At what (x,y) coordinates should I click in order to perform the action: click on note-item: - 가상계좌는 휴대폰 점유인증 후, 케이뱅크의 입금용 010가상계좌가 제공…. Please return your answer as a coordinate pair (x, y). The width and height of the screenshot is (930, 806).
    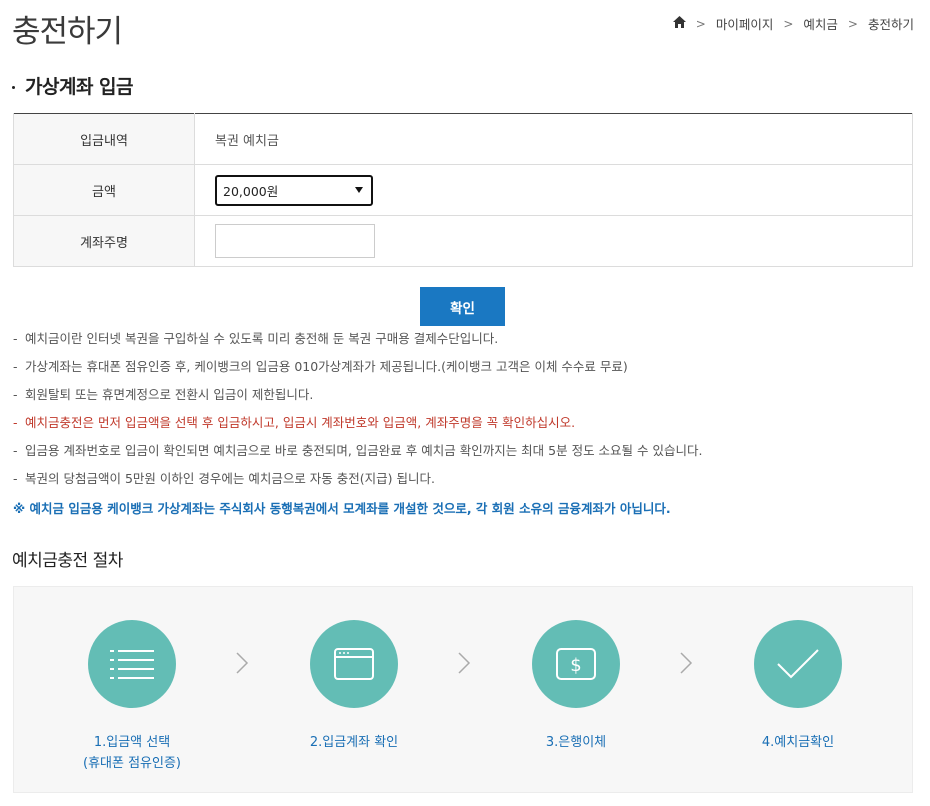
    Looking at the image, I should click on (357, 372).